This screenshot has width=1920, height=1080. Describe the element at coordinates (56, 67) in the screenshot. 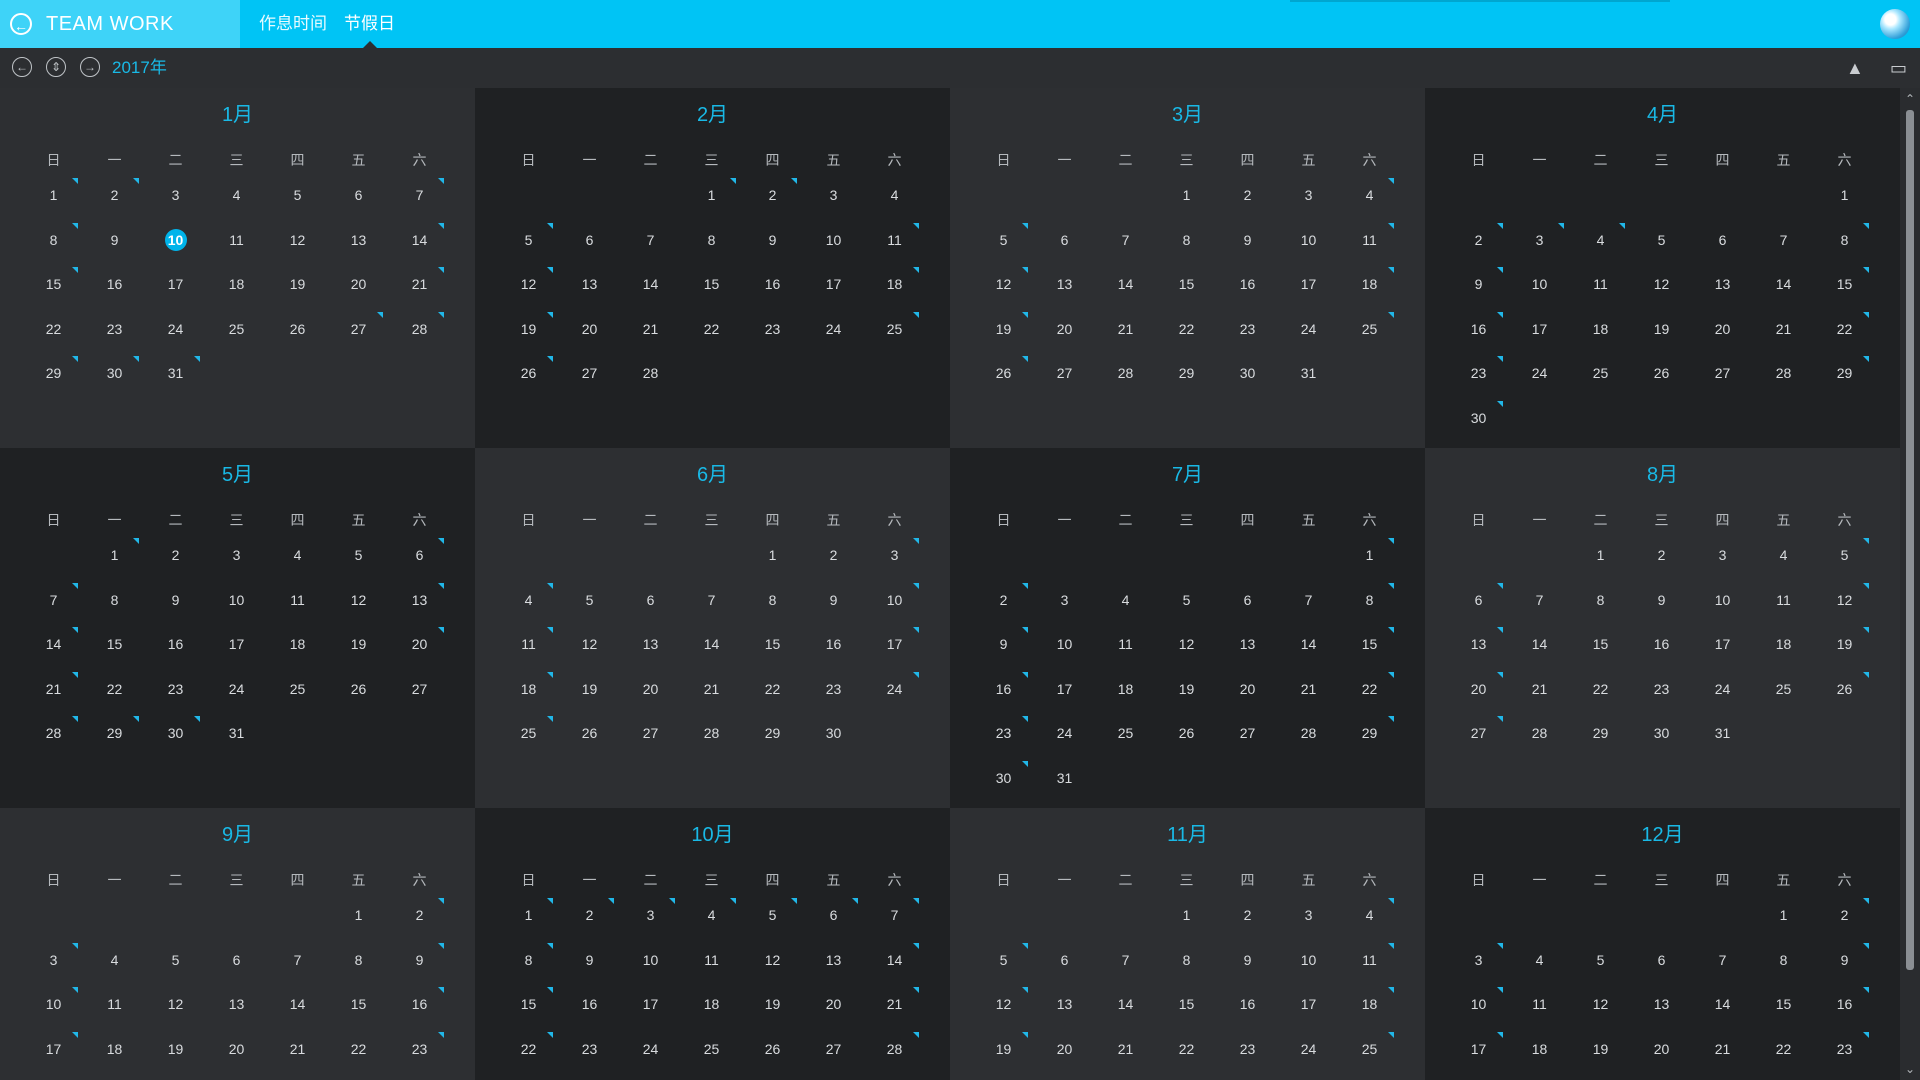

I see `today-icon: ⇕` at that location.